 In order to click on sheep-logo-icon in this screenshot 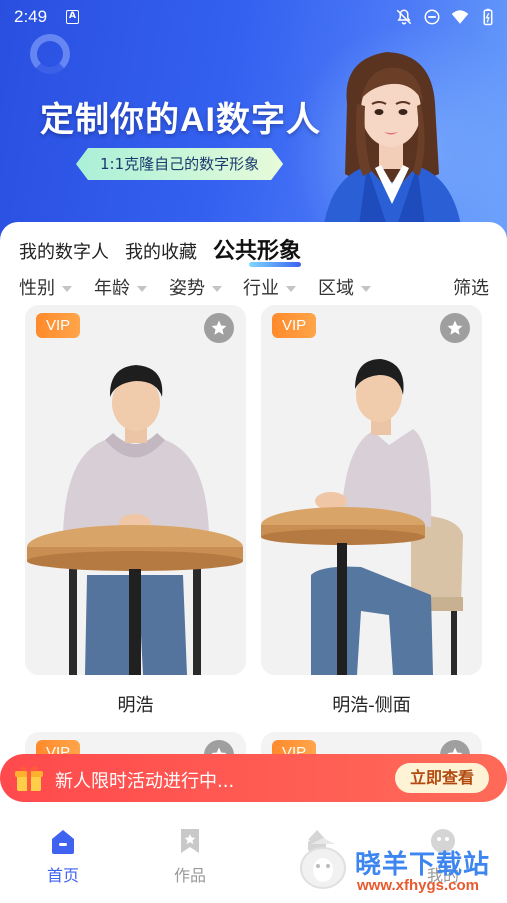, I will do `click(323, 863)`.